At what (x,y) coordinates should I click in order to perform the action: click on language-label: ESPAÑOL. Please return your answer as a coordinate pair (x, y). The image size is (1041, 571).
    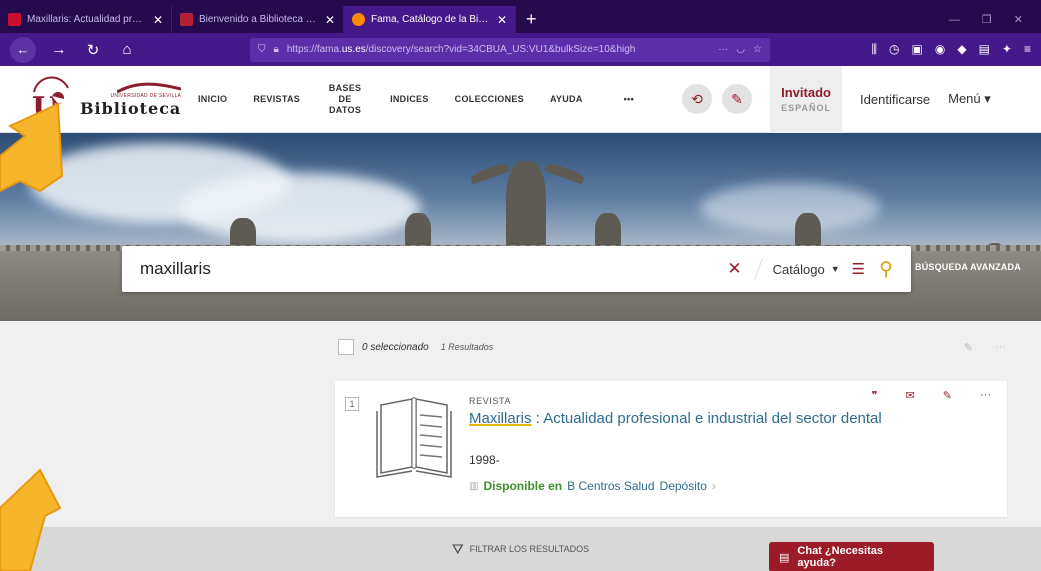
    Looking at the image, I should click on (806, 108).